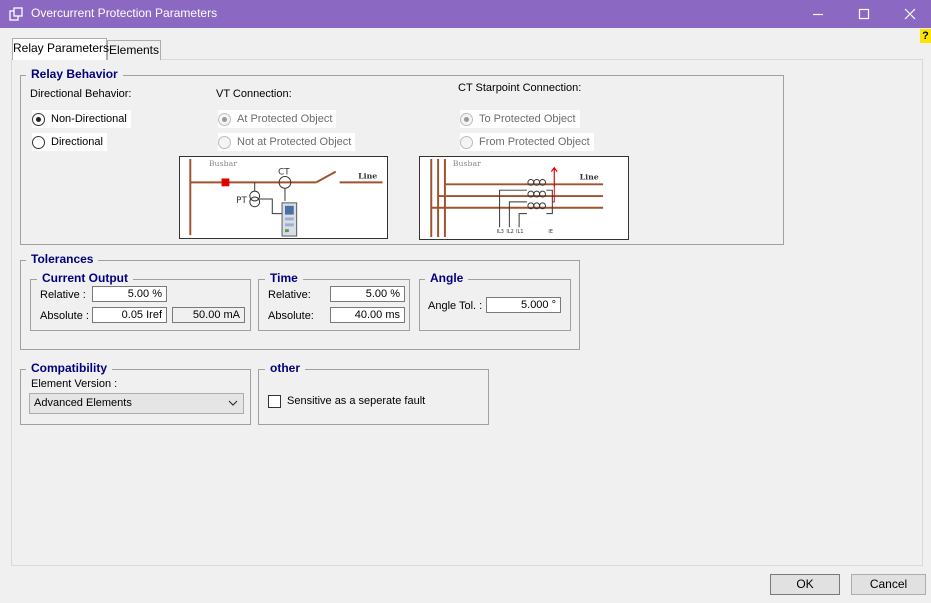 The width and height of the screenshot is (931, 603). I want to click on pt-label: PT, so click(241, 201).